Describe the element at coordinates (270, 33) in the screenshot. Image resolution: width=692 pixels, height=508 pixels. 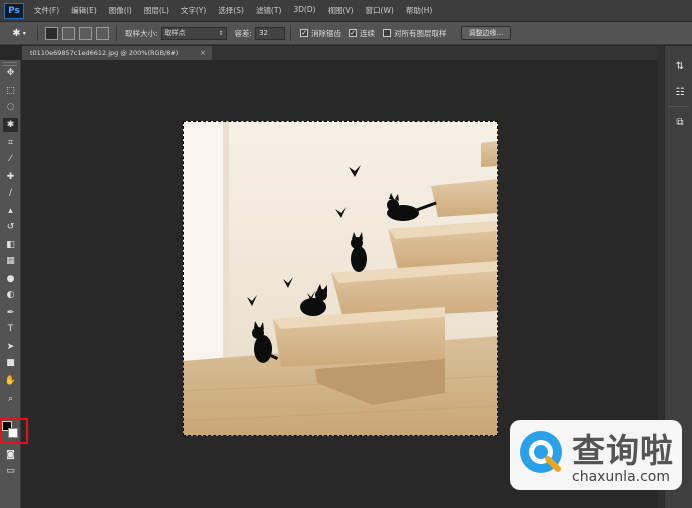
I see `tolerance-input: 32` at that location.